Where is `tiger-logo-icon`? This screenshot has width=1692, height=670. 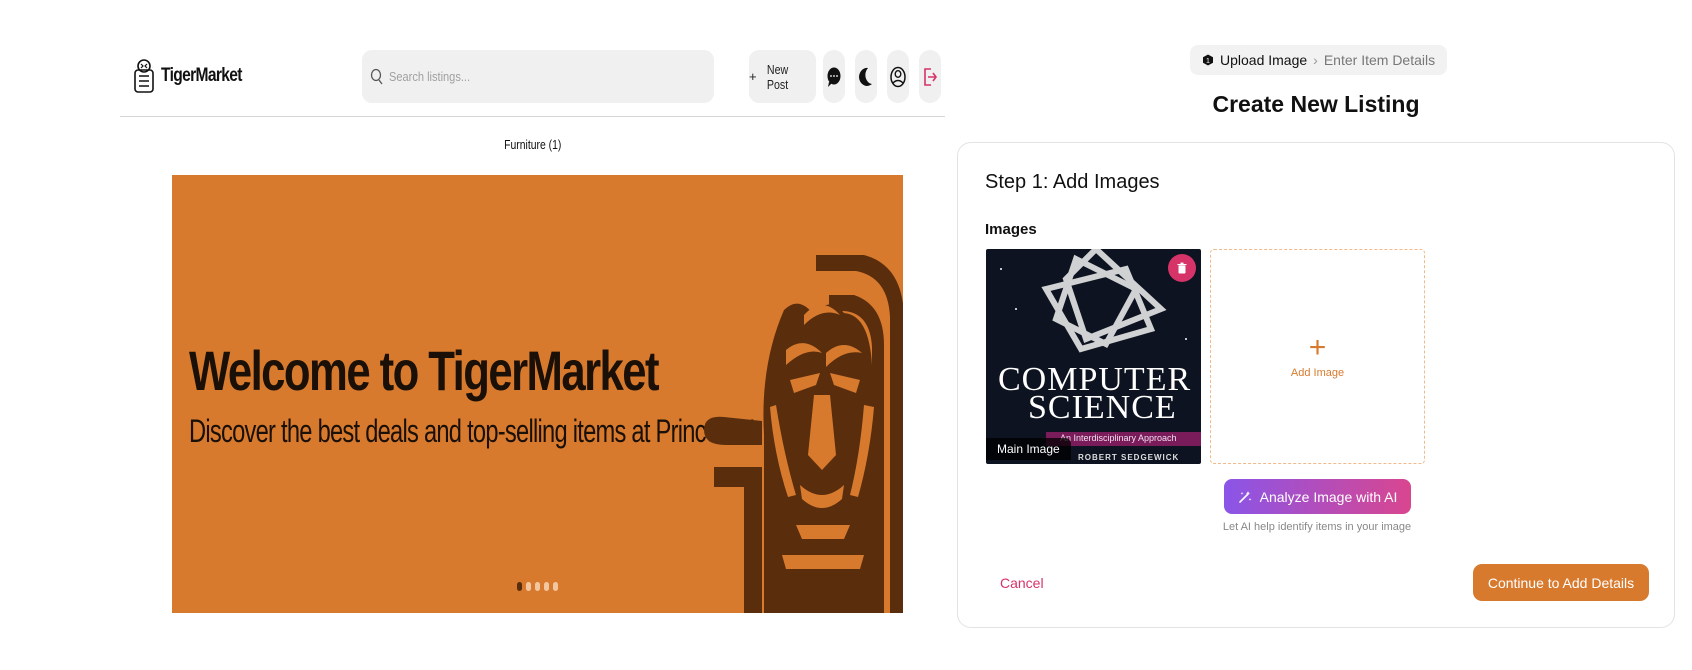
tiger-logo-icon is located at coordinates (144, 76).